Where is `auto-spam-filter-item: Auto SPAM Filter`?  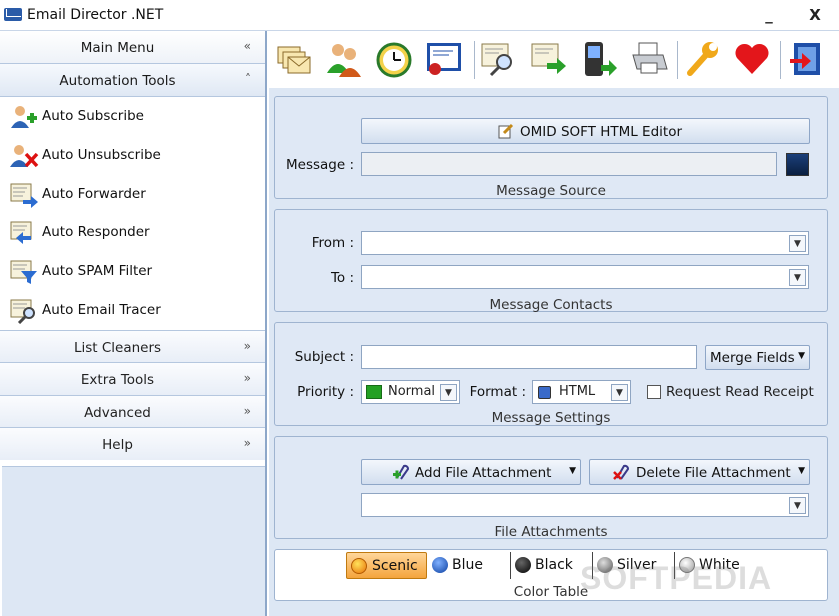 auto-spam-filter-item: Auto SPAM Filter is located at coordinates (132, 271).